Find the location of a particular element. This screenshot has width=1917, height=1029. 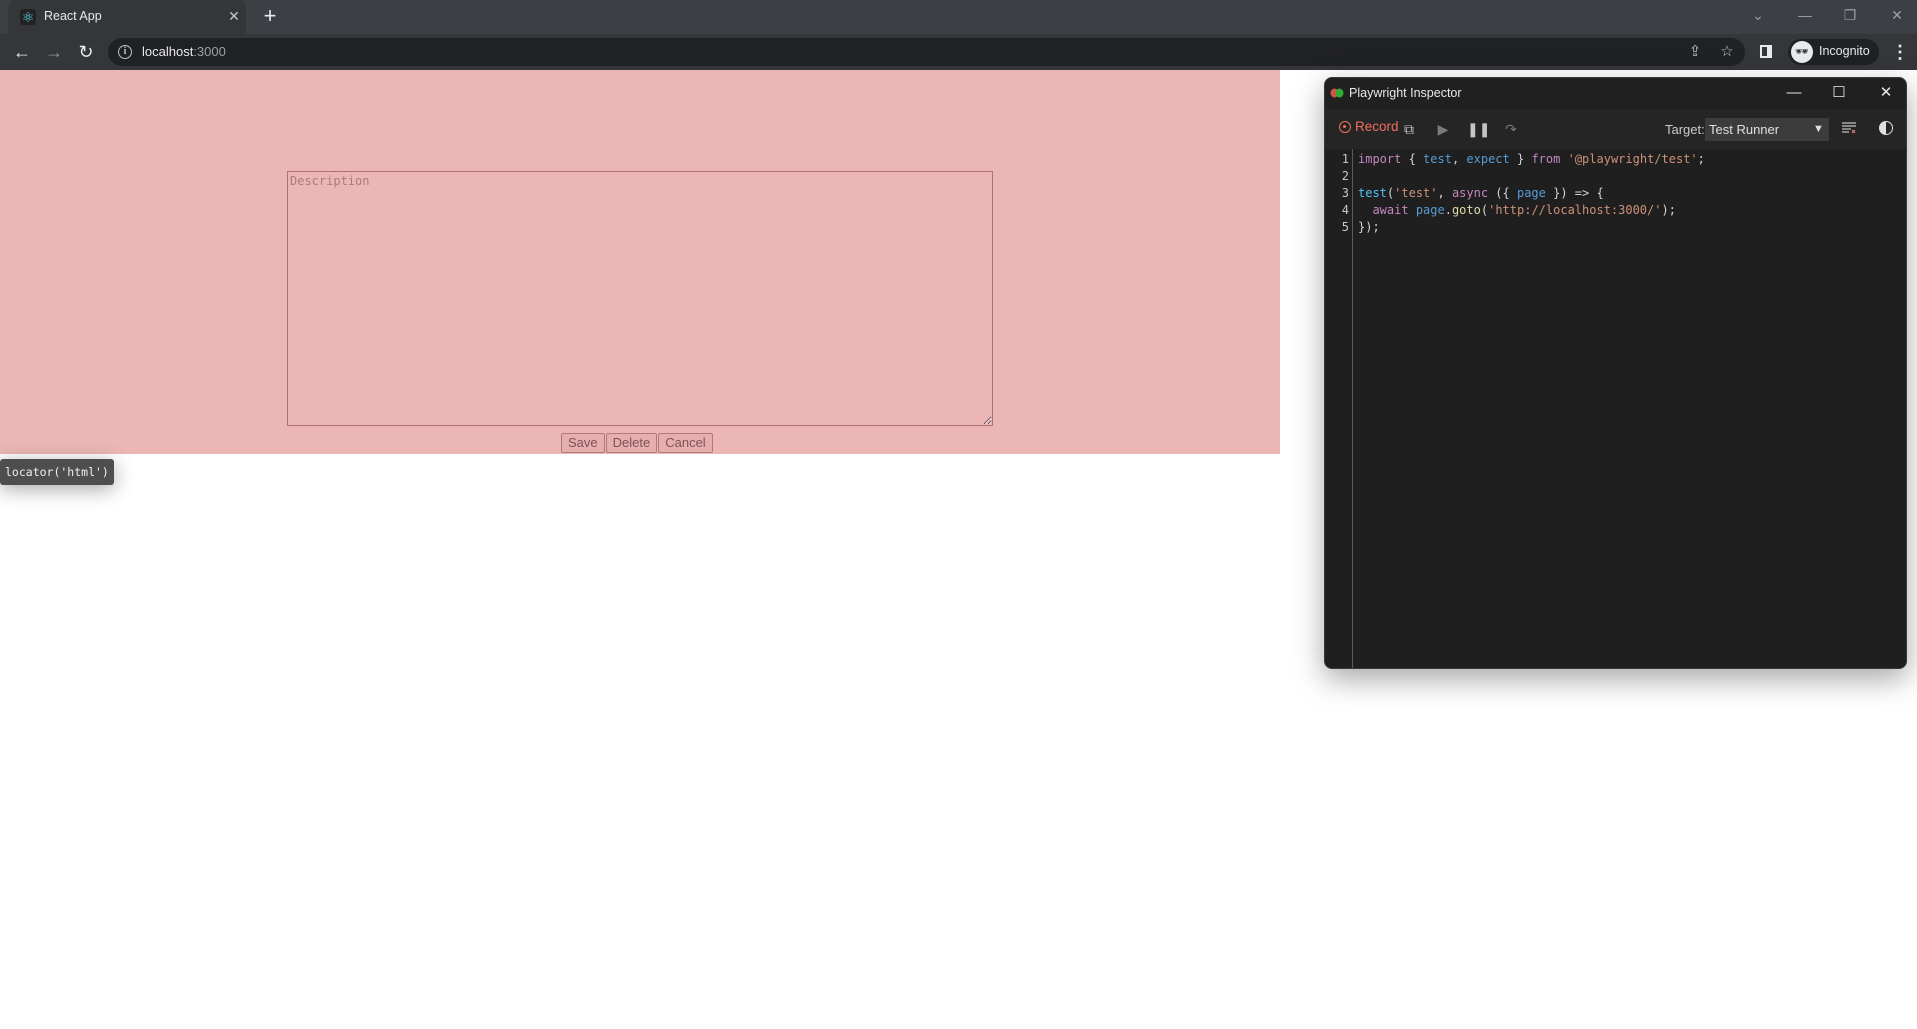

record-icon is located at coordinates (1345, 127).